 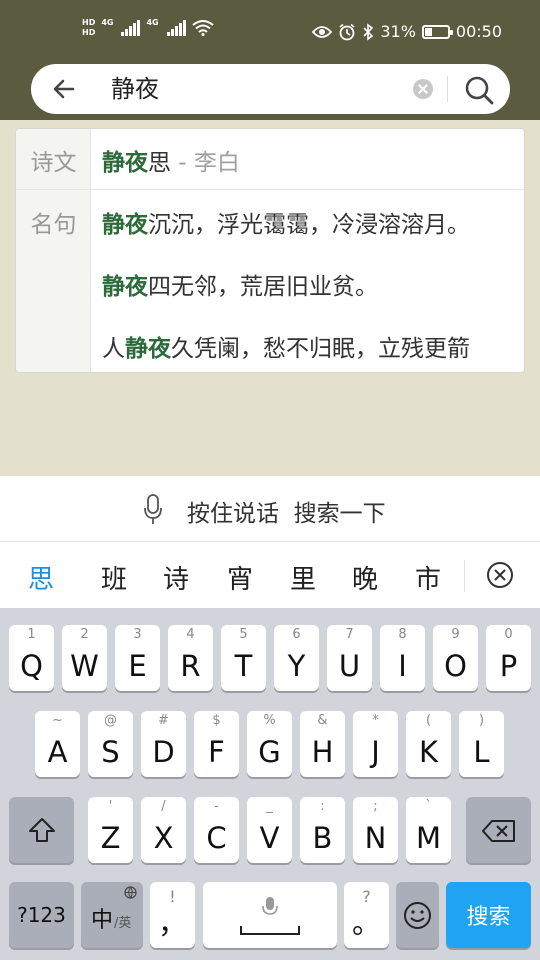 What do you see at coordinates (163, 830) in the screenshot?
I see `key-x: / X` at bounding box center [163, 830].